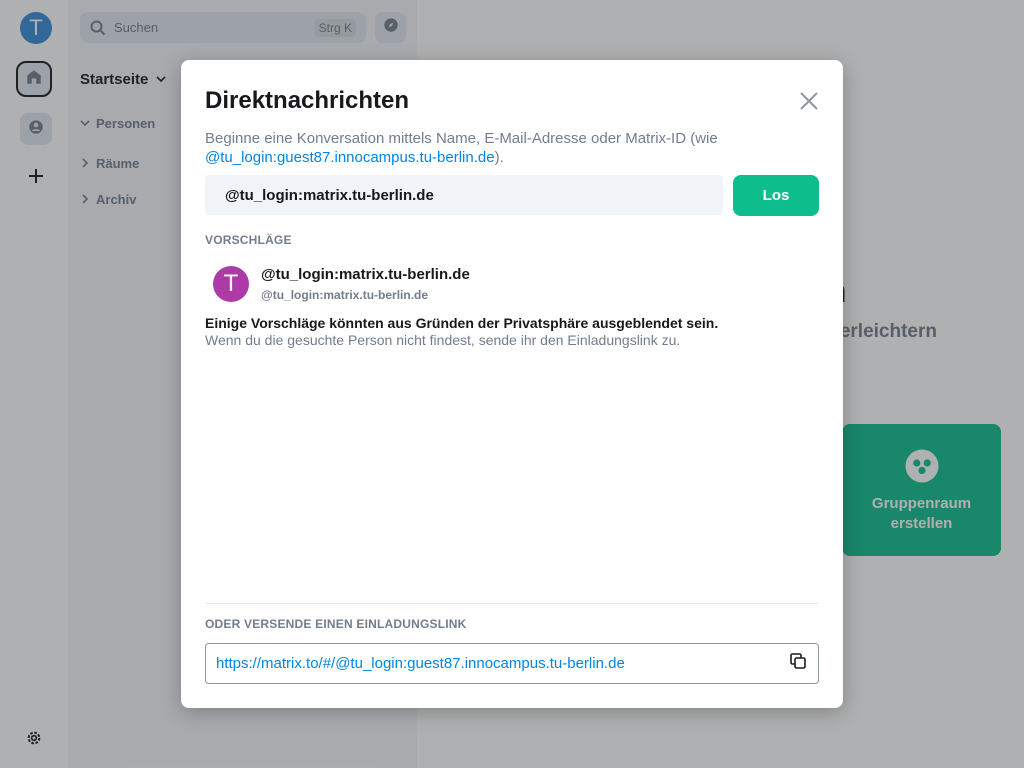  What do you see at coordinates (776, 195) in the screenshot?
I see `go-button: Los` at bounding box center [776, 195].